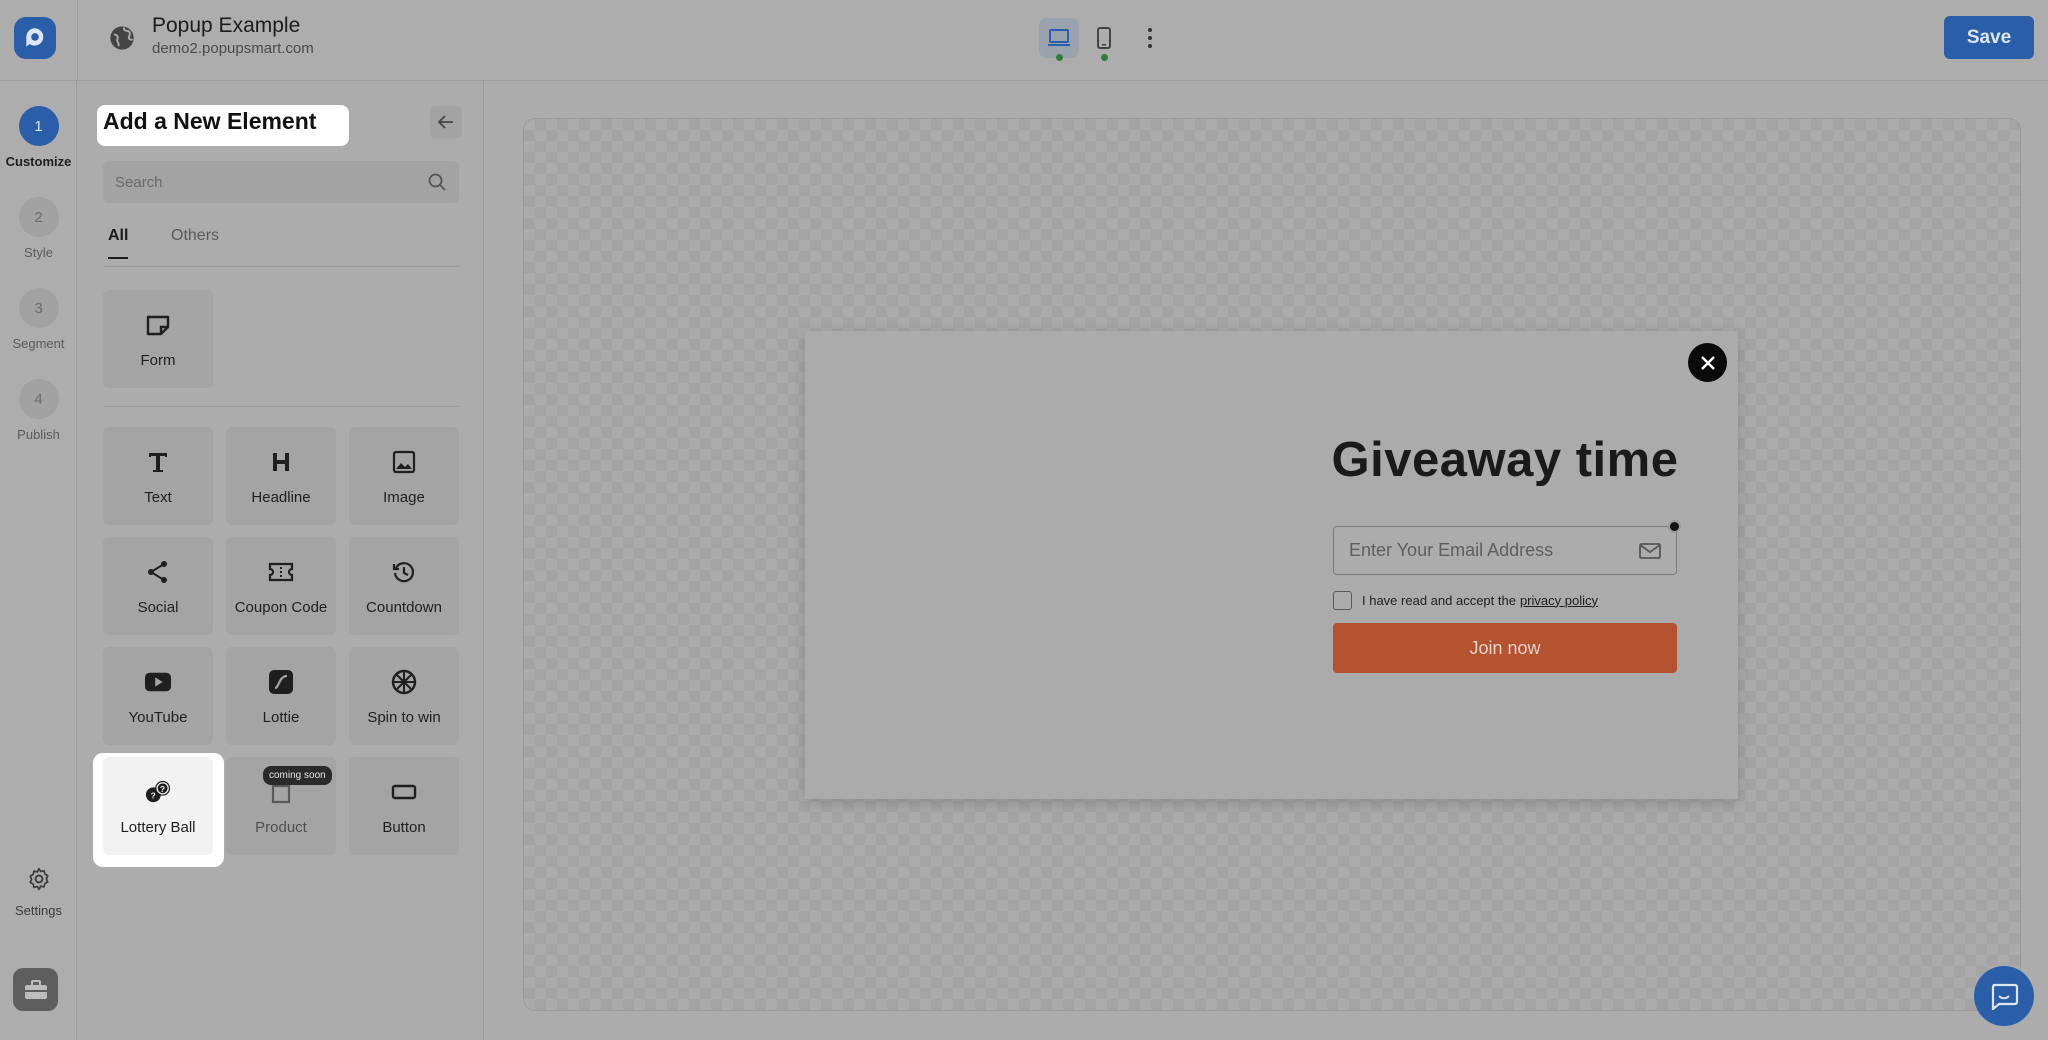 The height and width of the screenshot is (1040, 2048). Describe the element at coordinates (158, 806) in the screenshot. I see `element-lottery-ball: ?? Lottery Ball` at that location.